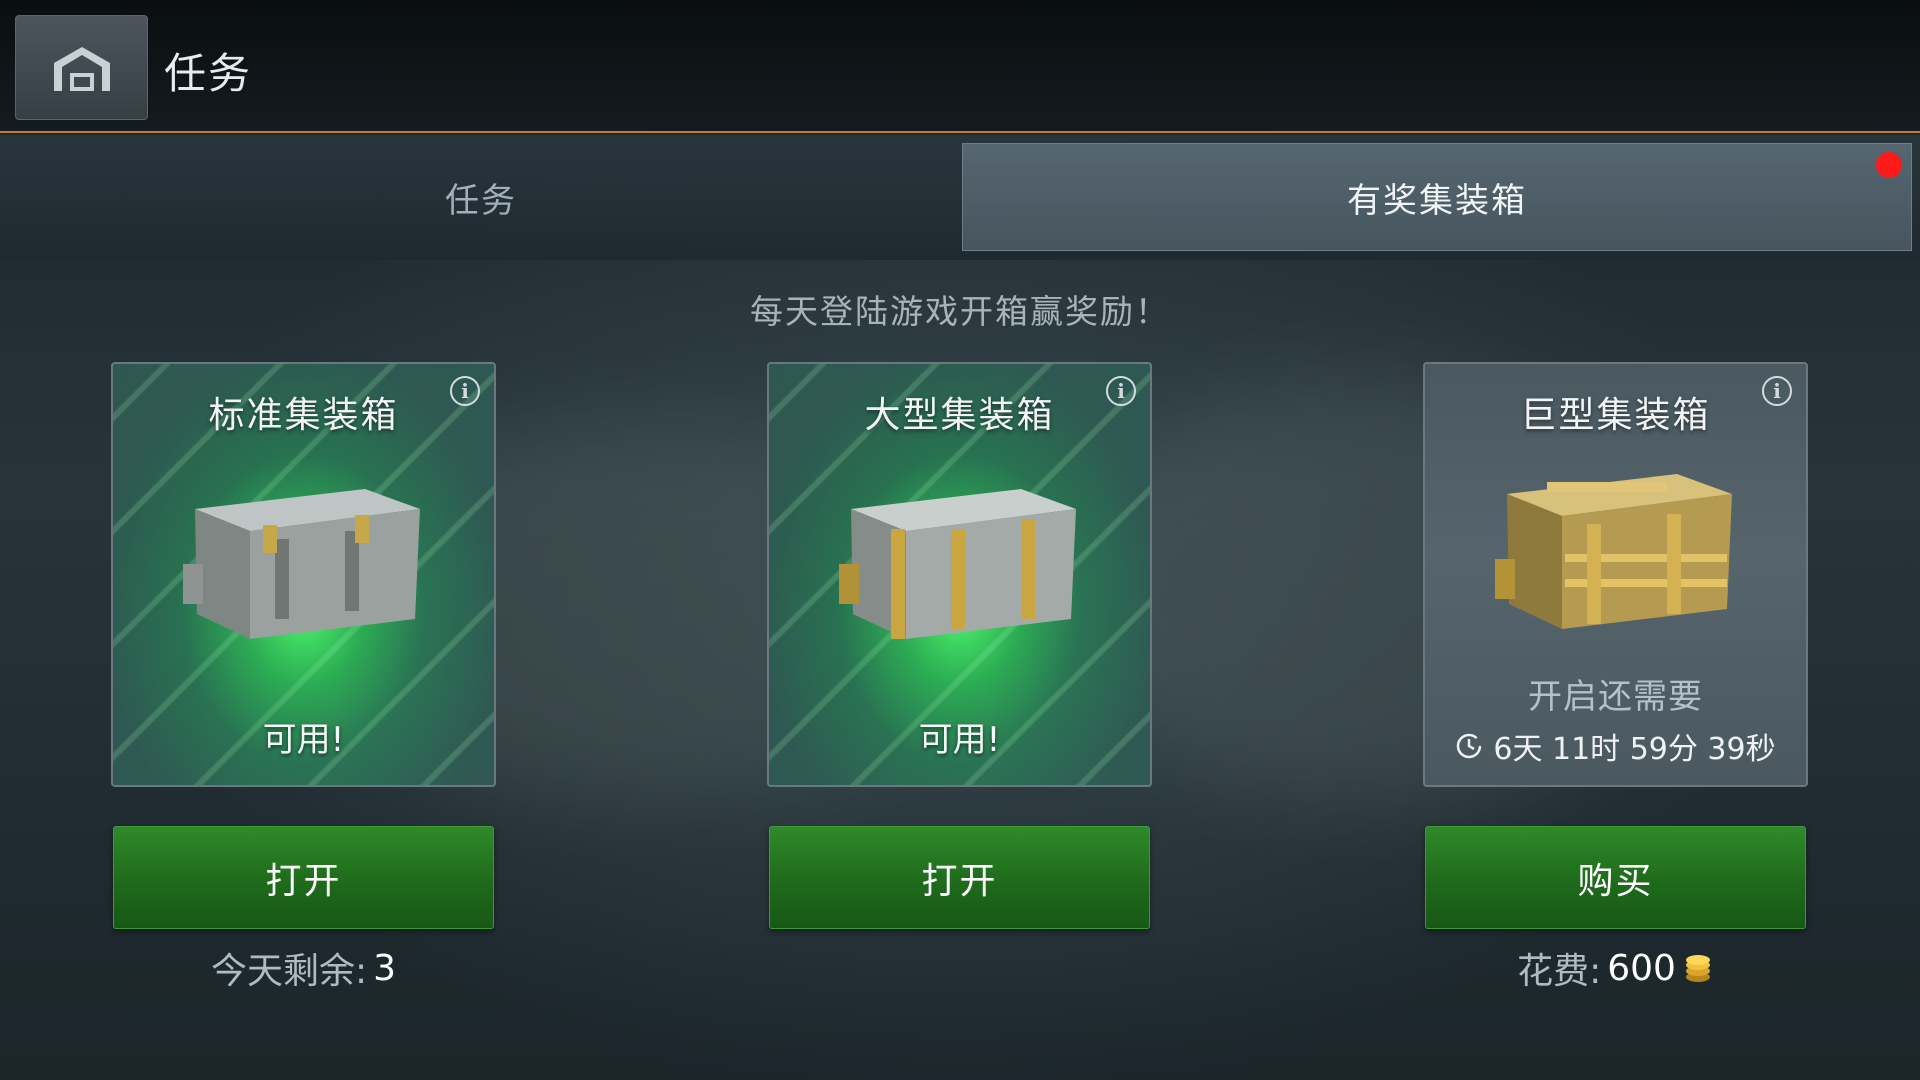  Describe the element at coordinates (1615, 697) in the screenshot. I see `unlock-label: 开启还需要` at that location.